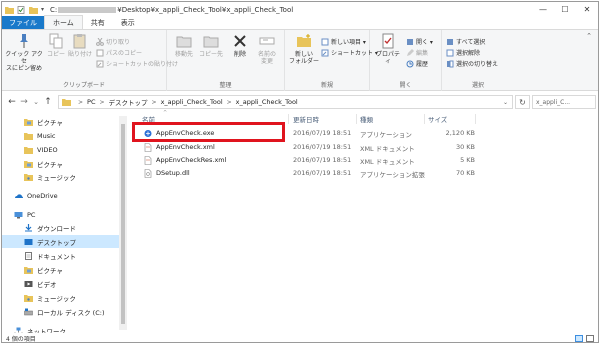 This screenshot has width=600, height=344. Describe the element at coordinates (80, 45) in the screenshot. I see `paste-button: 貼り付け` at that location.